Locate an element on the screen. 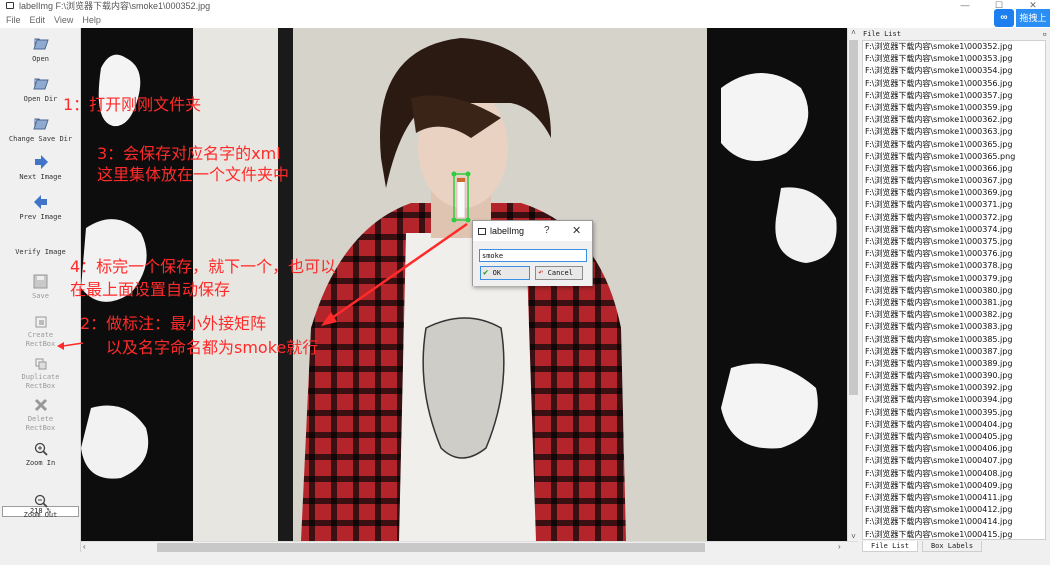 Image resolution: width=1050 pixels, height=565 pixels. scroll-left-icon: ‹ is located at coordinates (84, 547).